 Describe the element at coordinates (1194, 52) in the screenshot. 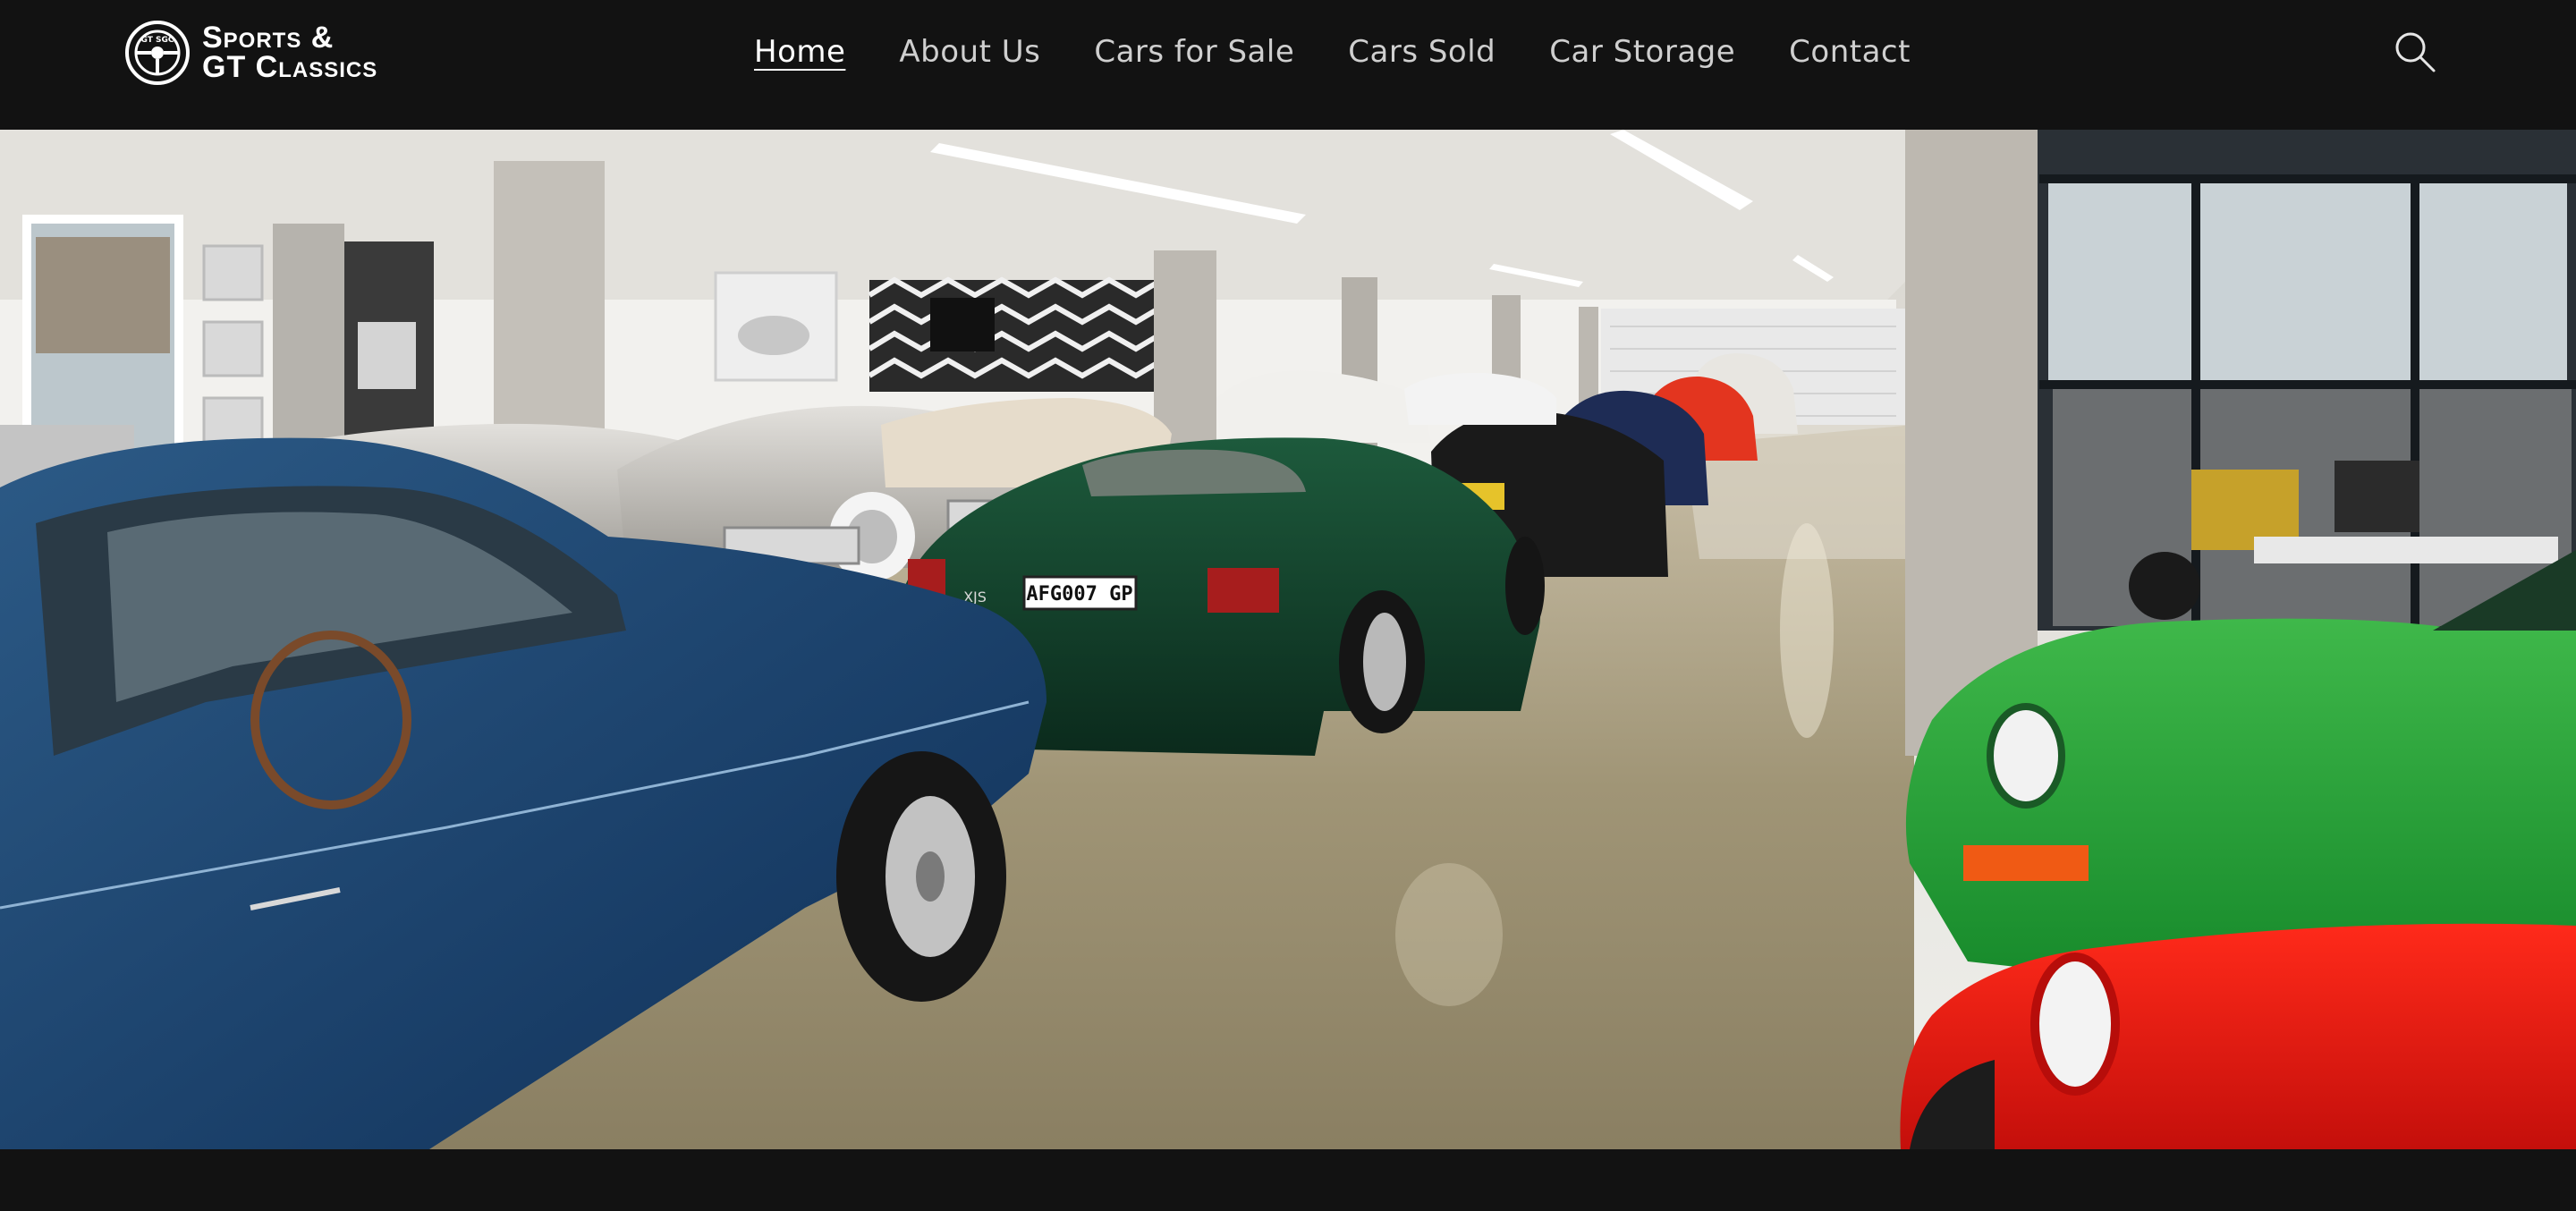

I see `nav-item-cars-for-sale: Cars for Sale` at that location.